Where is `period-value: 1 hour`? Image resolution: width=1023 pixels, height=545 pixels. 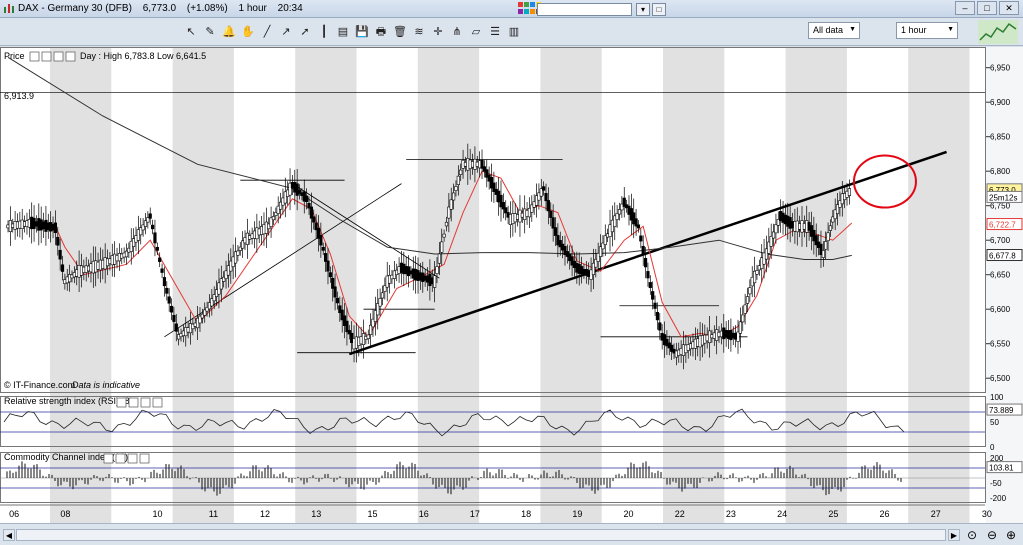
period-value: 1 hour is located at coordinates (914, 30).